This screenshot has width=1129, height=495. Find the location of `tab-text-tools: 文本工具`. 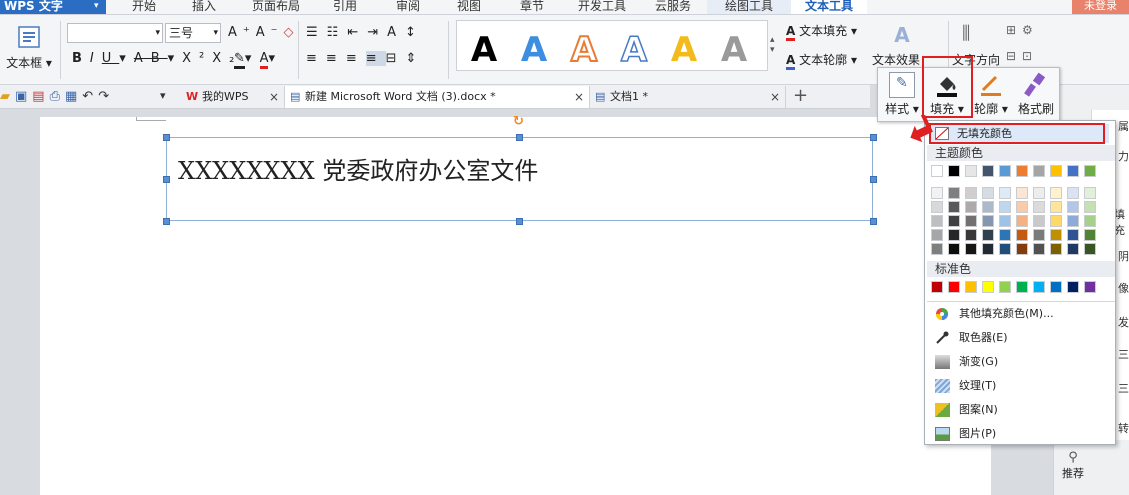

tab-text-tools: 文本工具 is located at coordinates (829, 7).